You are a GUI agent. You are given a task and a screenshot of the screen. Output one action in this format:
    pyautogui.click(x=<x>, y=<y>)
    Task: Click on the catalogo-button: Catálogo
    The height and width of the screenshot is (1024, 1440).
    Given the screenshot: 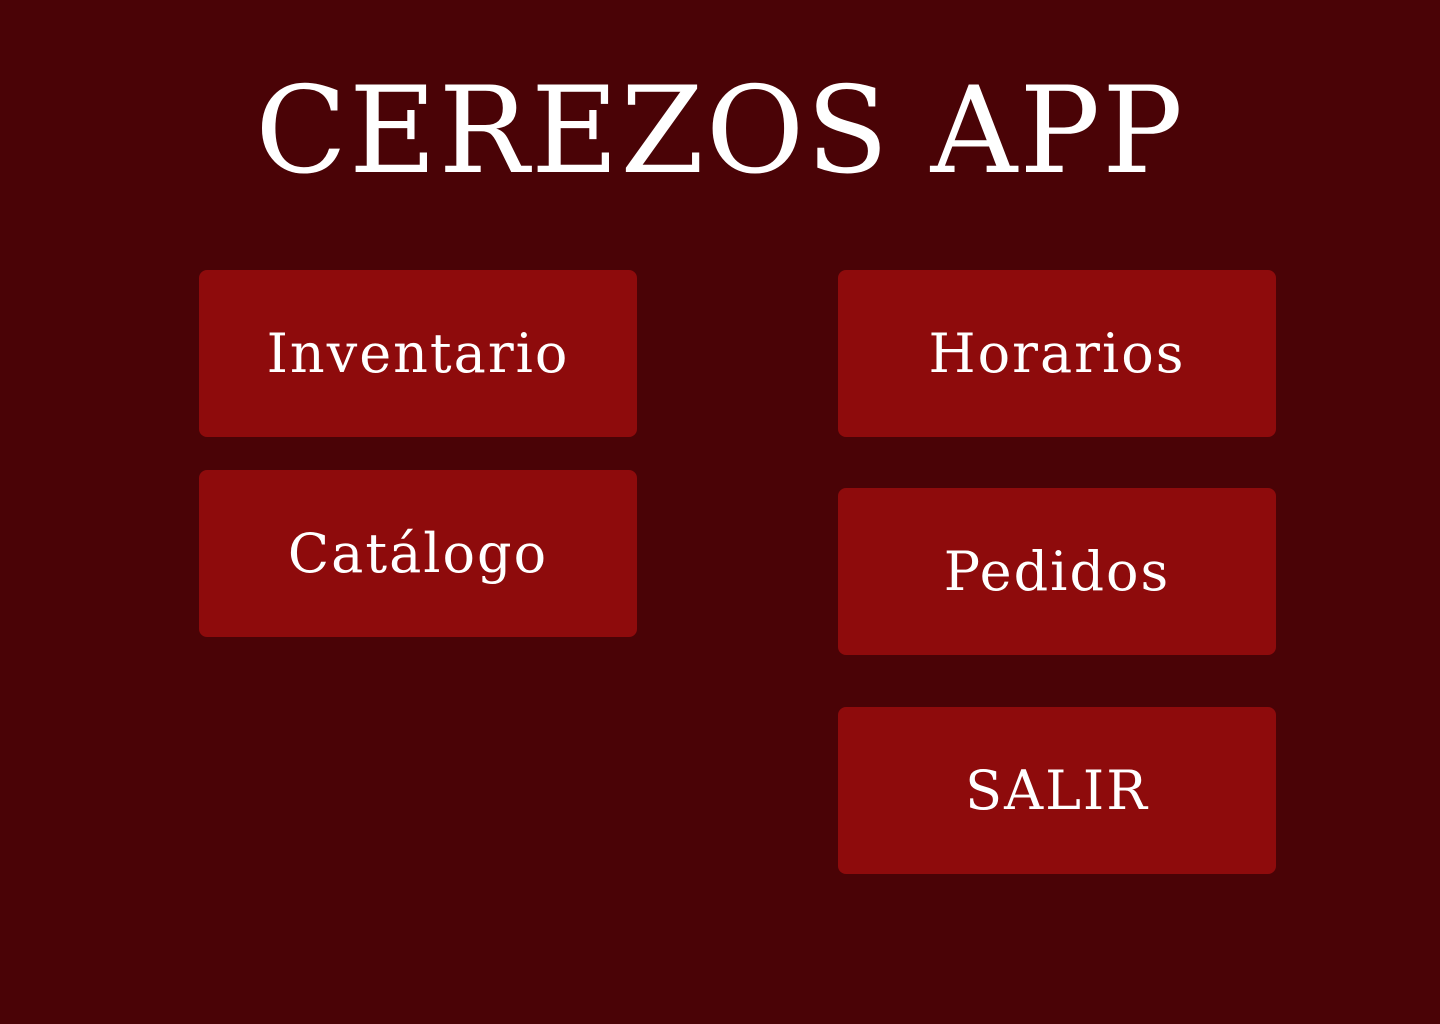 What is the action you would take?
    pyautogui.click(x=418, y=553)
    